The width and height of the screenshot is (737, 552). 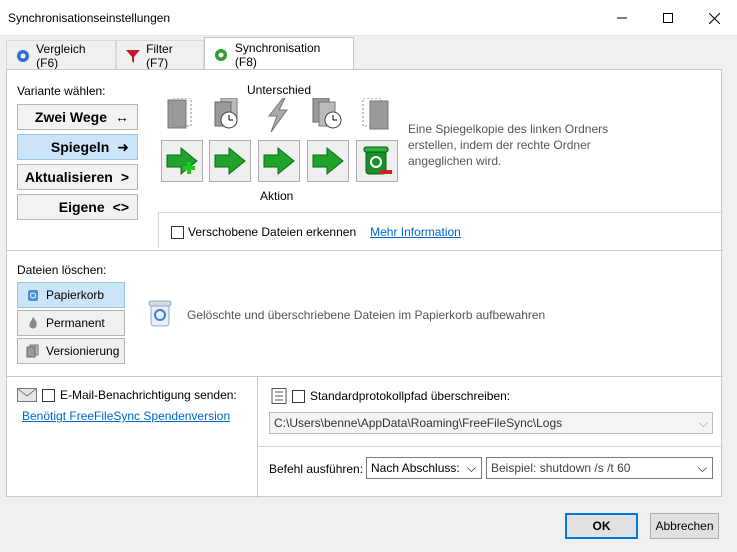 I want to click on variant-update-button: Aktualisieren >, so click(x=77, y=177).